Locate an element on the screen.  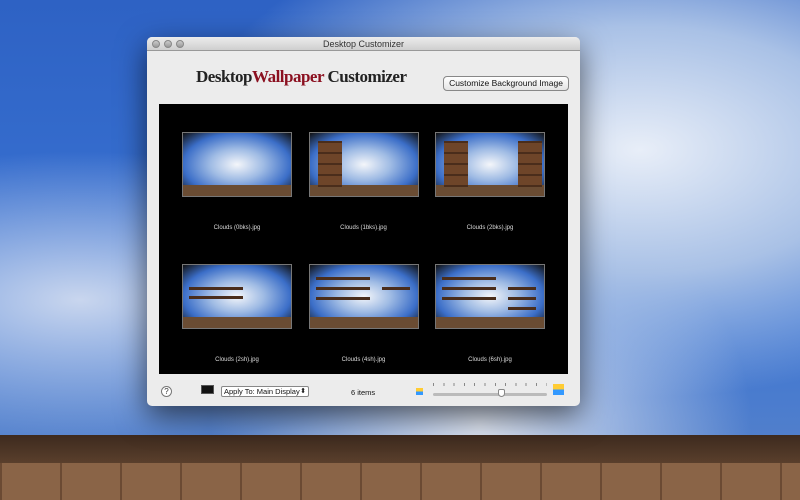
bottom-bar: ? Apply To: Main Display 6 items is located at coordinates (363, 390).